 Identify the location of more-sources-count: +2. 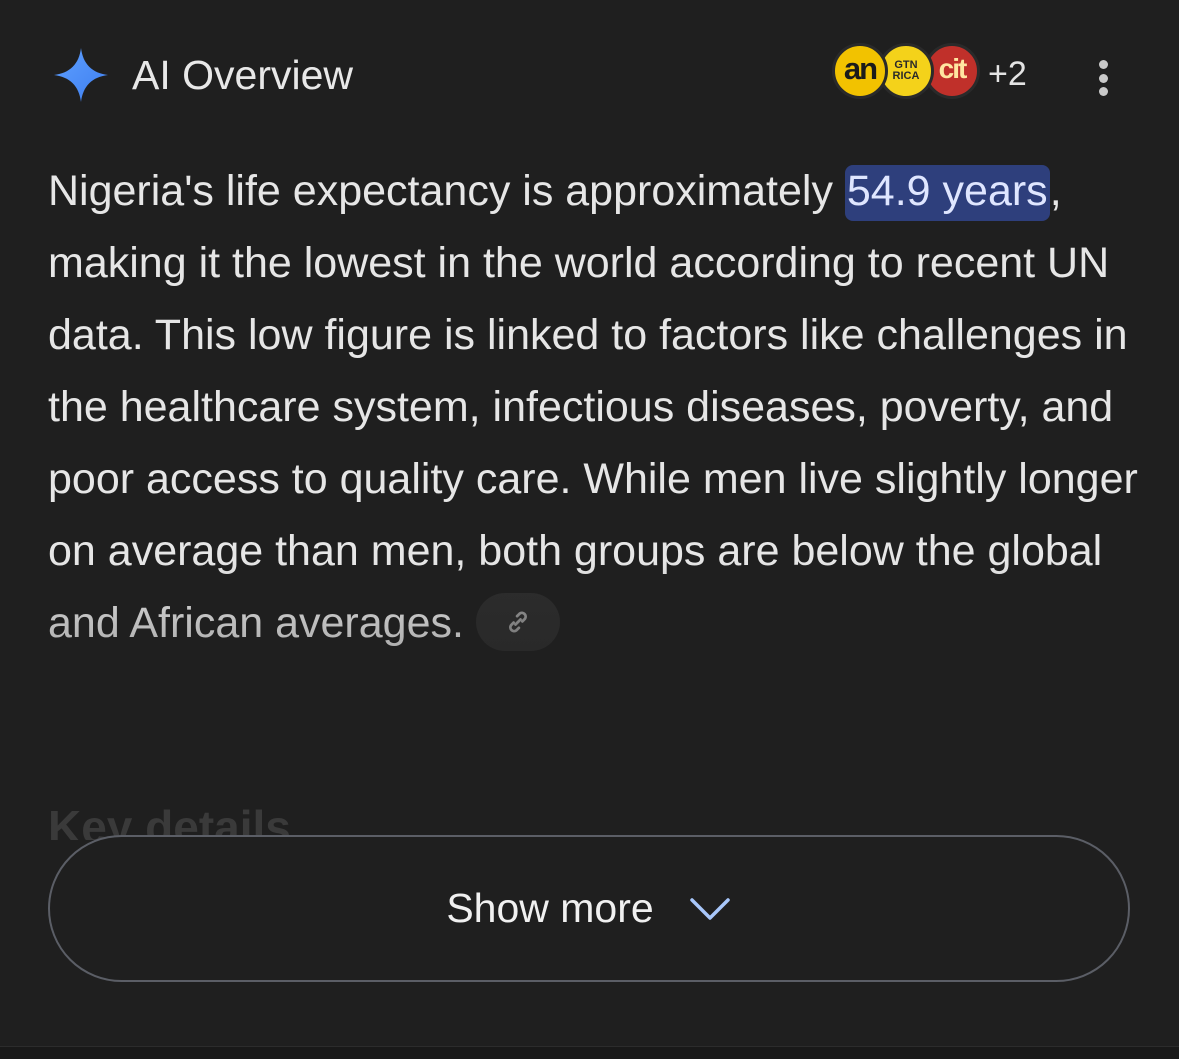
(1007, 74).